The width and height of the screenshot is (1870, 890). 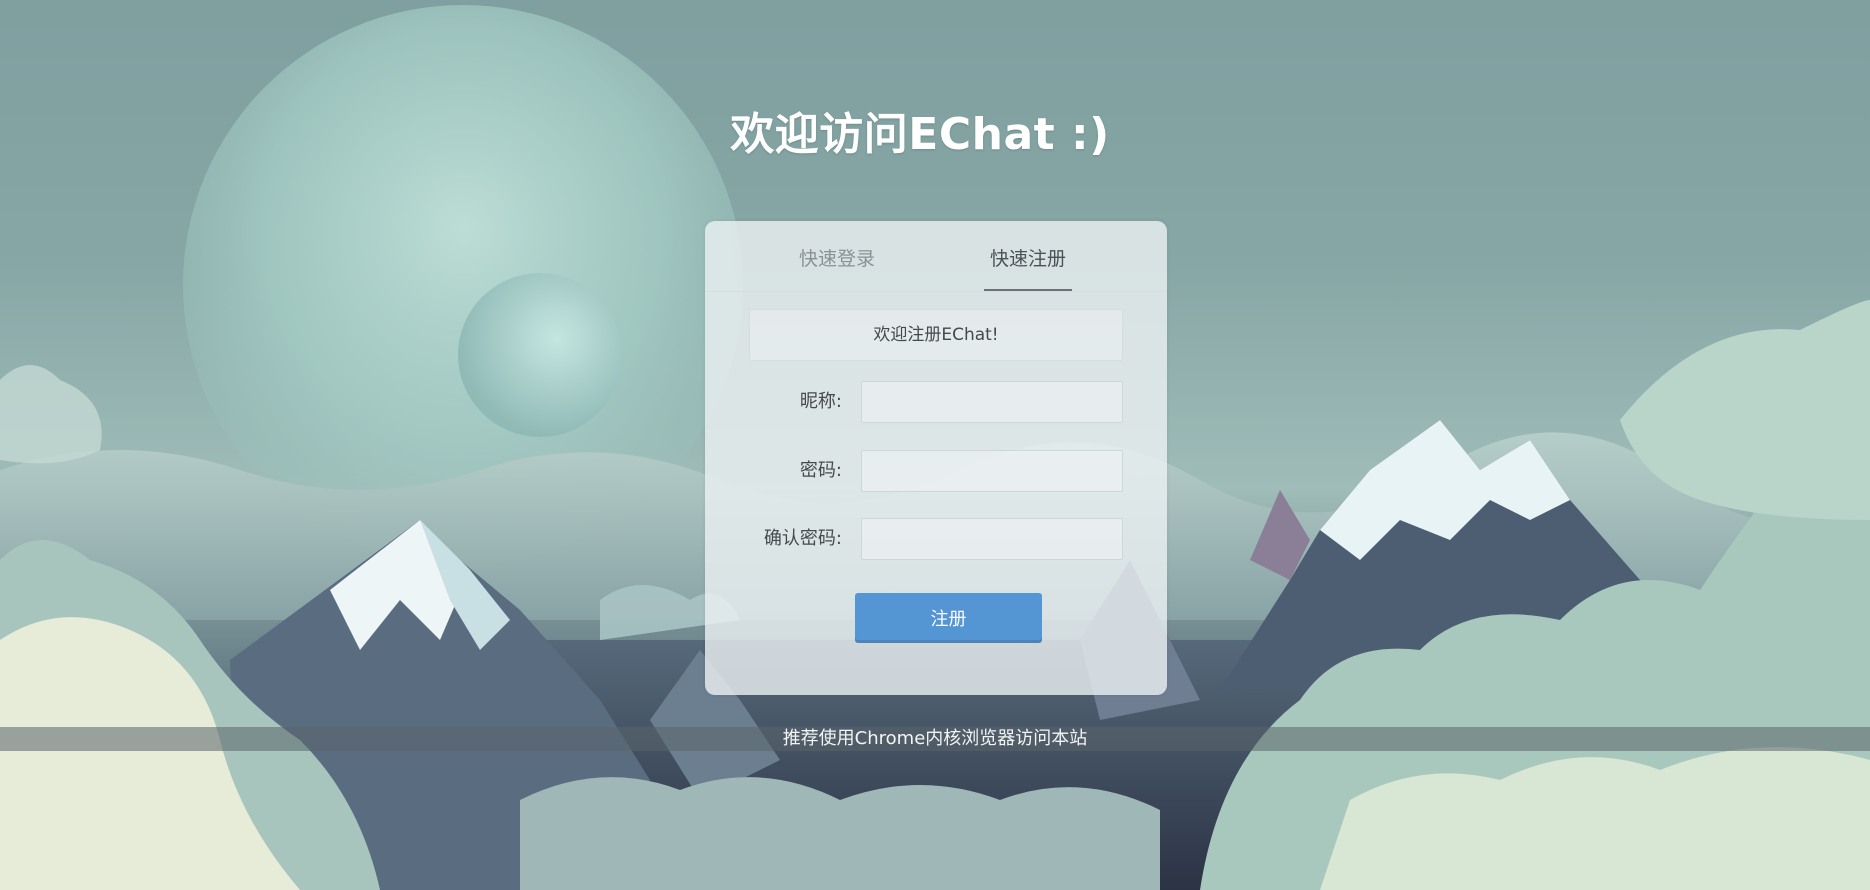 I want to click on password-row: 密码:, so click(x=936, y=471).